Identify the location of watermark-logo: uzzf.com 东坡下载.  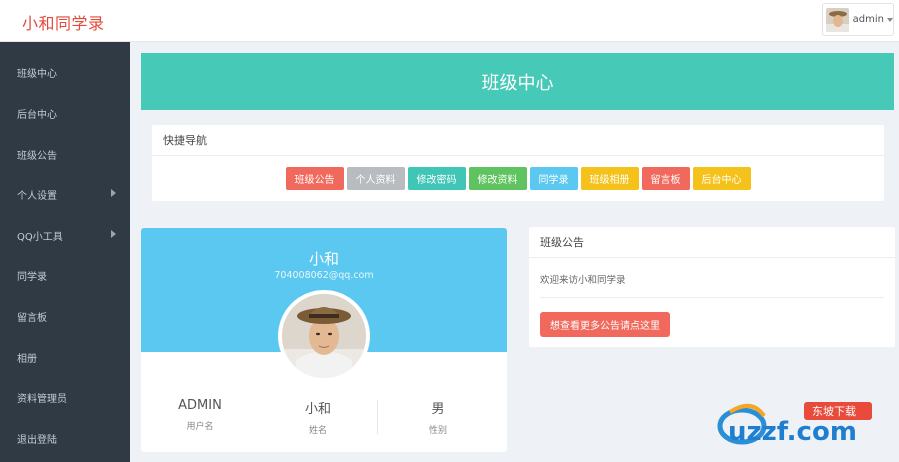
(805, 424).